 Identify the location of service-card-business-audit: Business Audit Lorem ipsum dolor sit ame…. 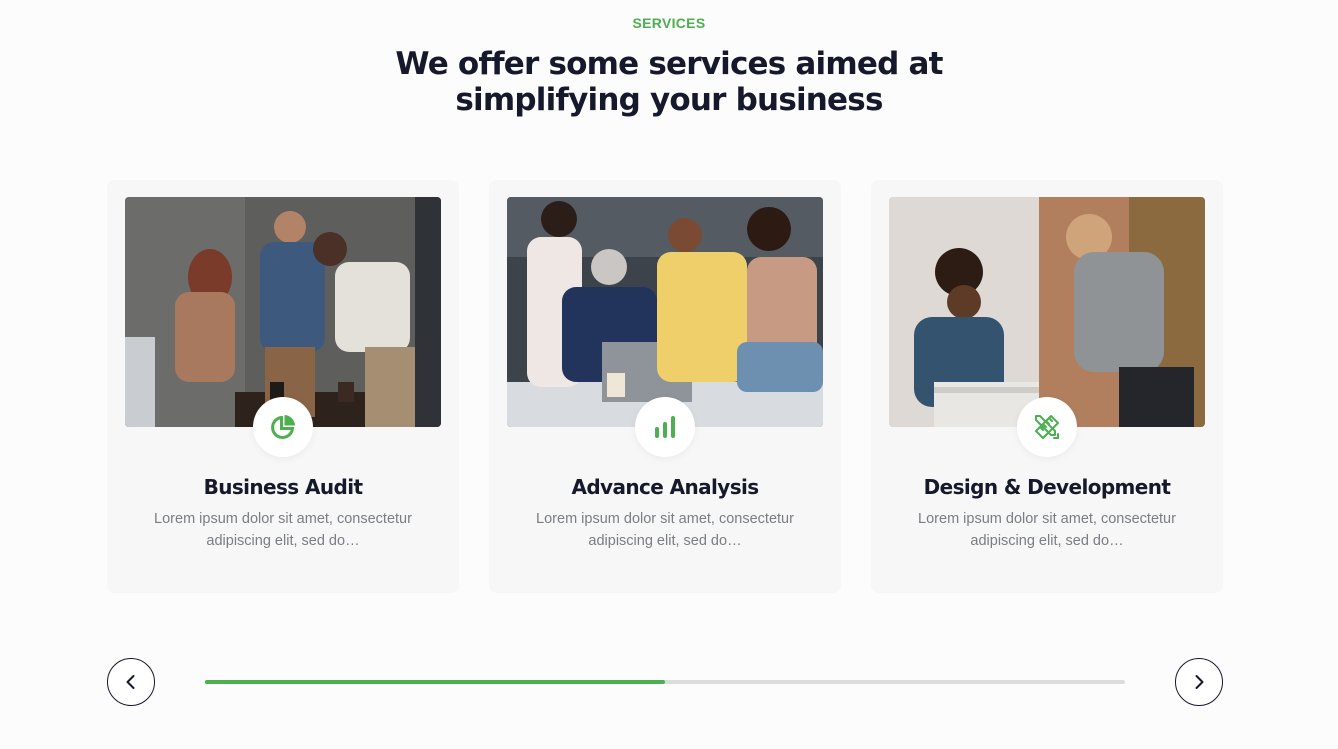
(283, 386).